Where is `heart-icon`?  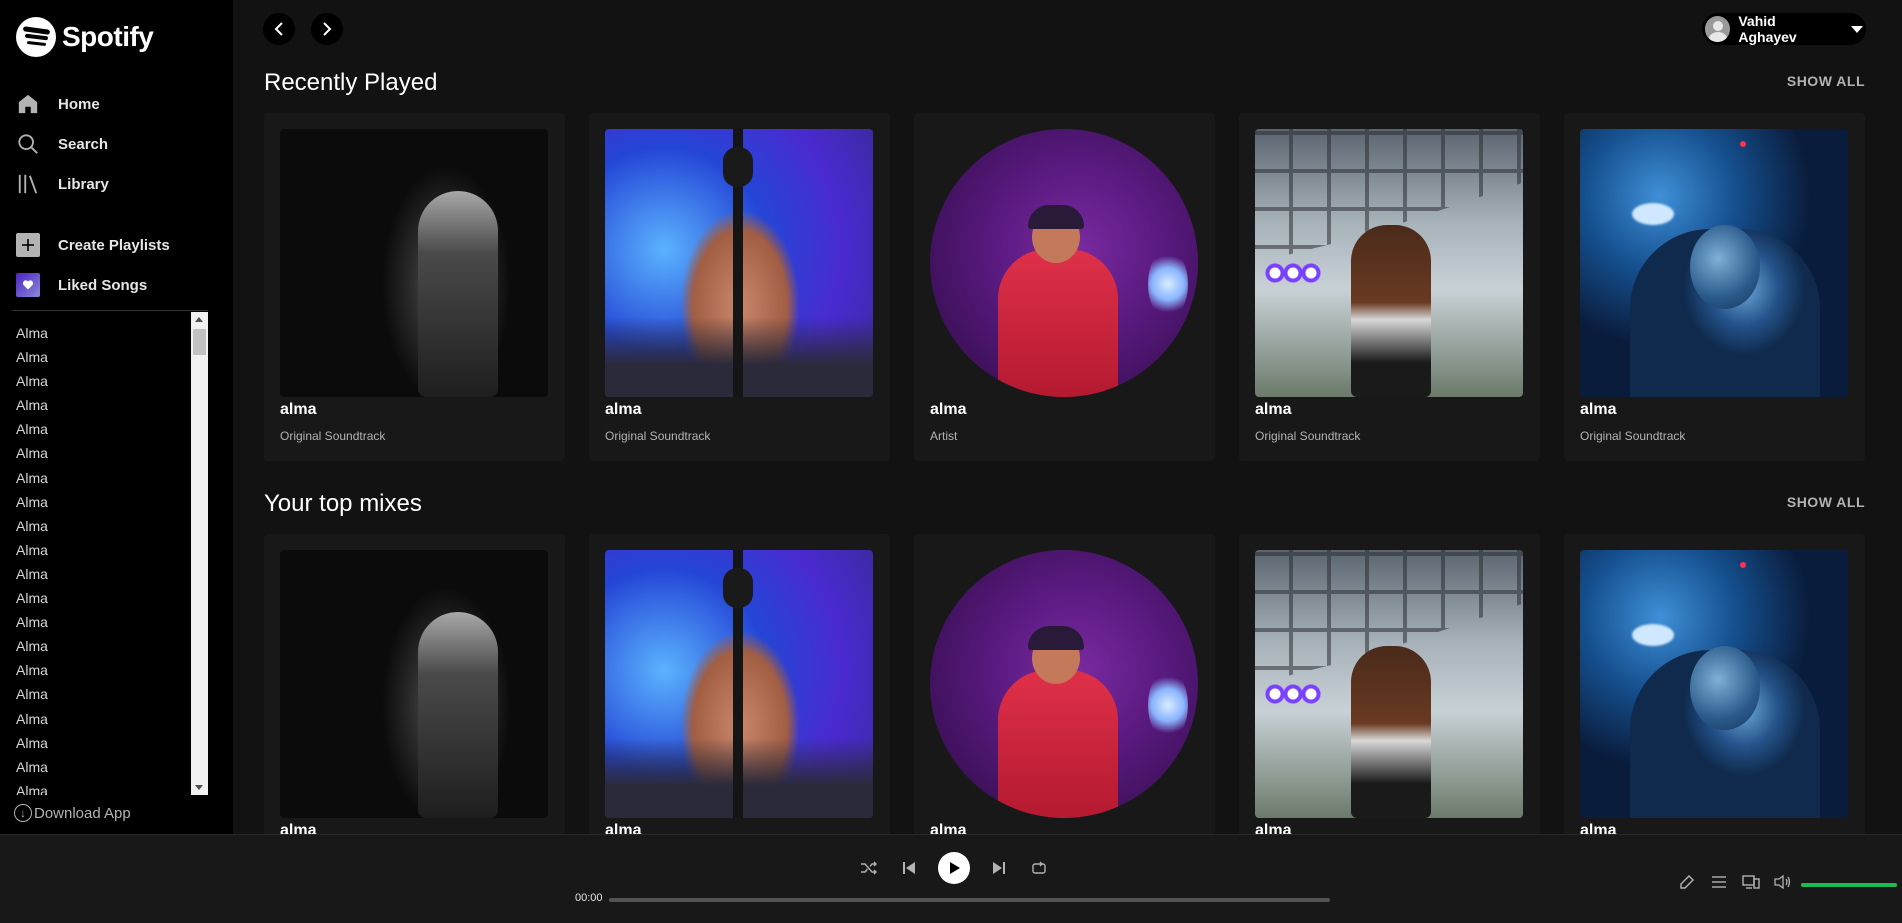 heart-icon is located at coordinates (28, 285).